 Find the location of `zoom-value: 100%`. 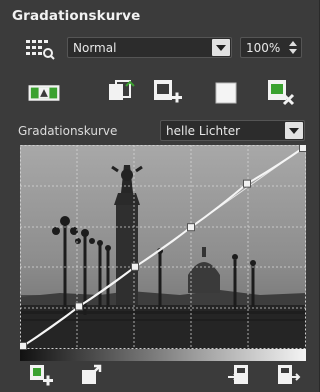

zoom-value: 100% is located at coordinates (263, 48).